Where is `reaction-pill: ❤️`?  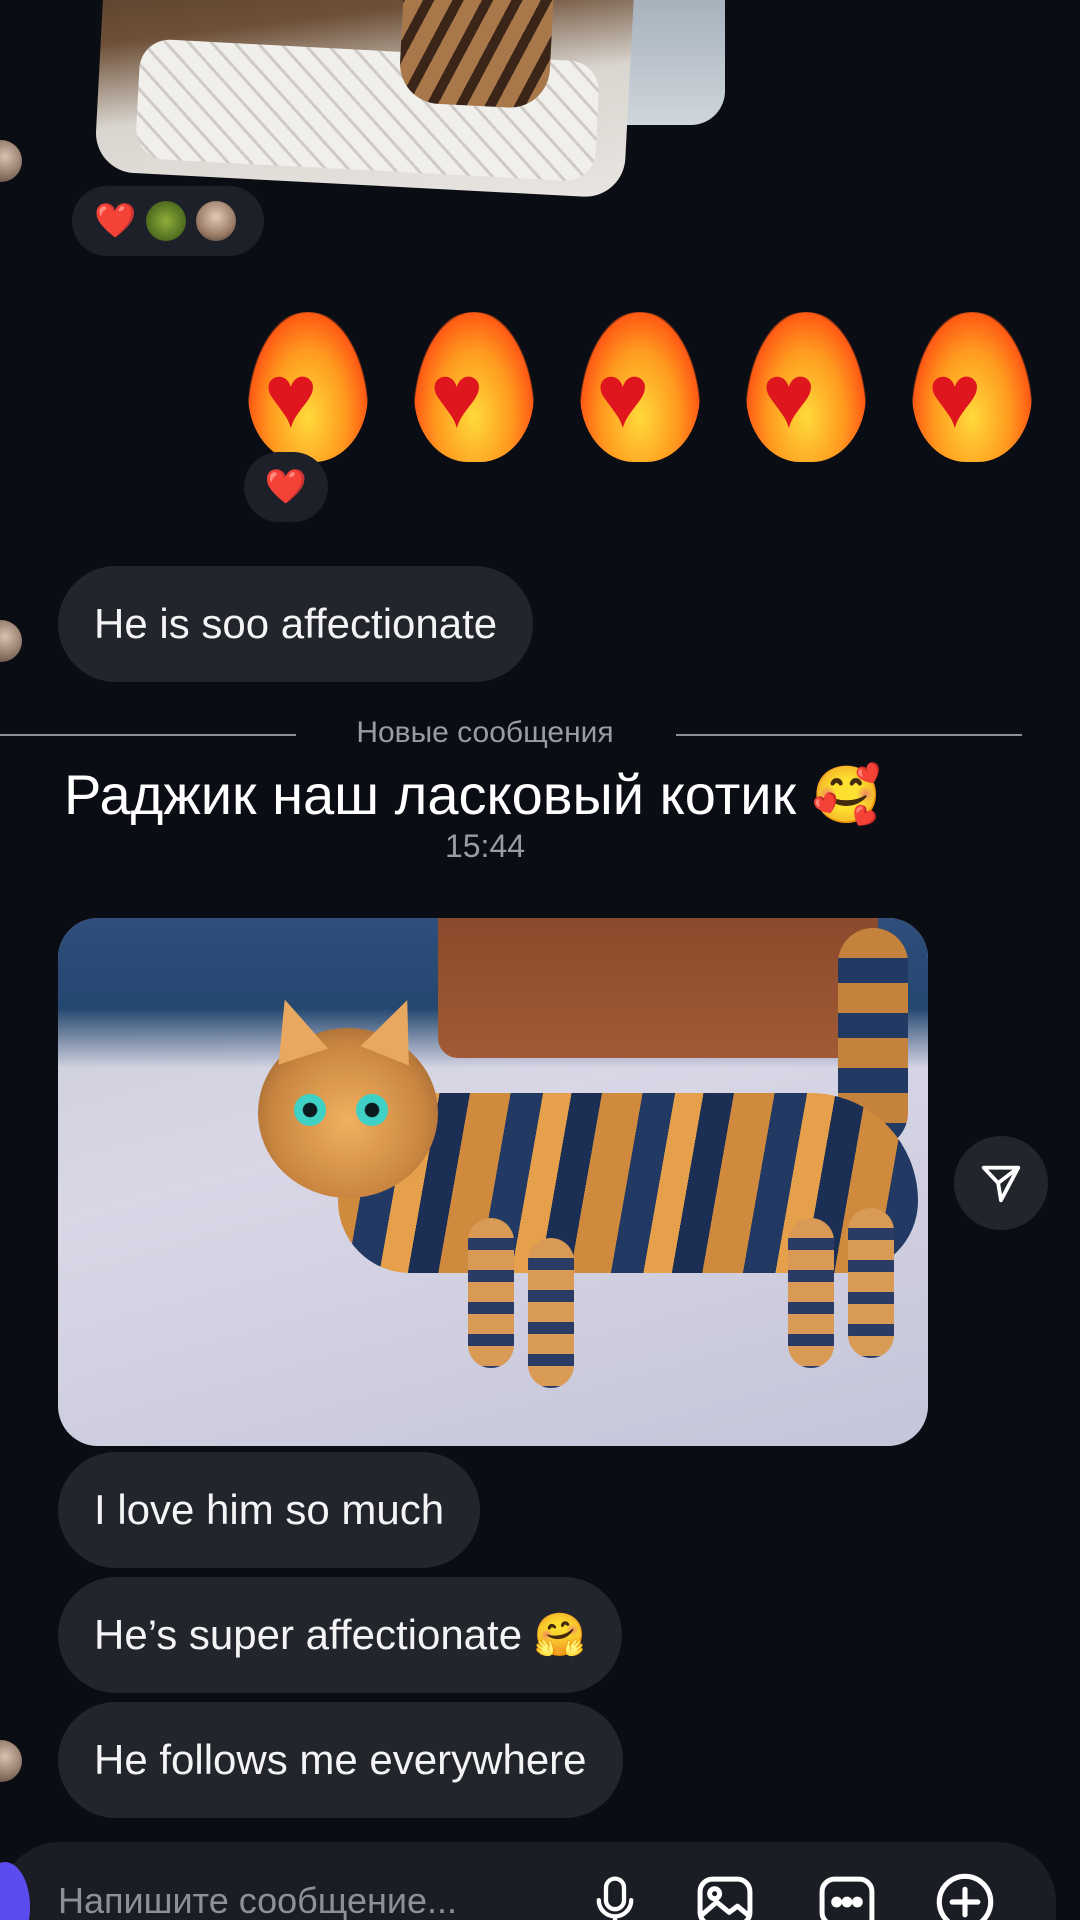
reaction-pill: ❤️ is located at coordinates (168, 221).